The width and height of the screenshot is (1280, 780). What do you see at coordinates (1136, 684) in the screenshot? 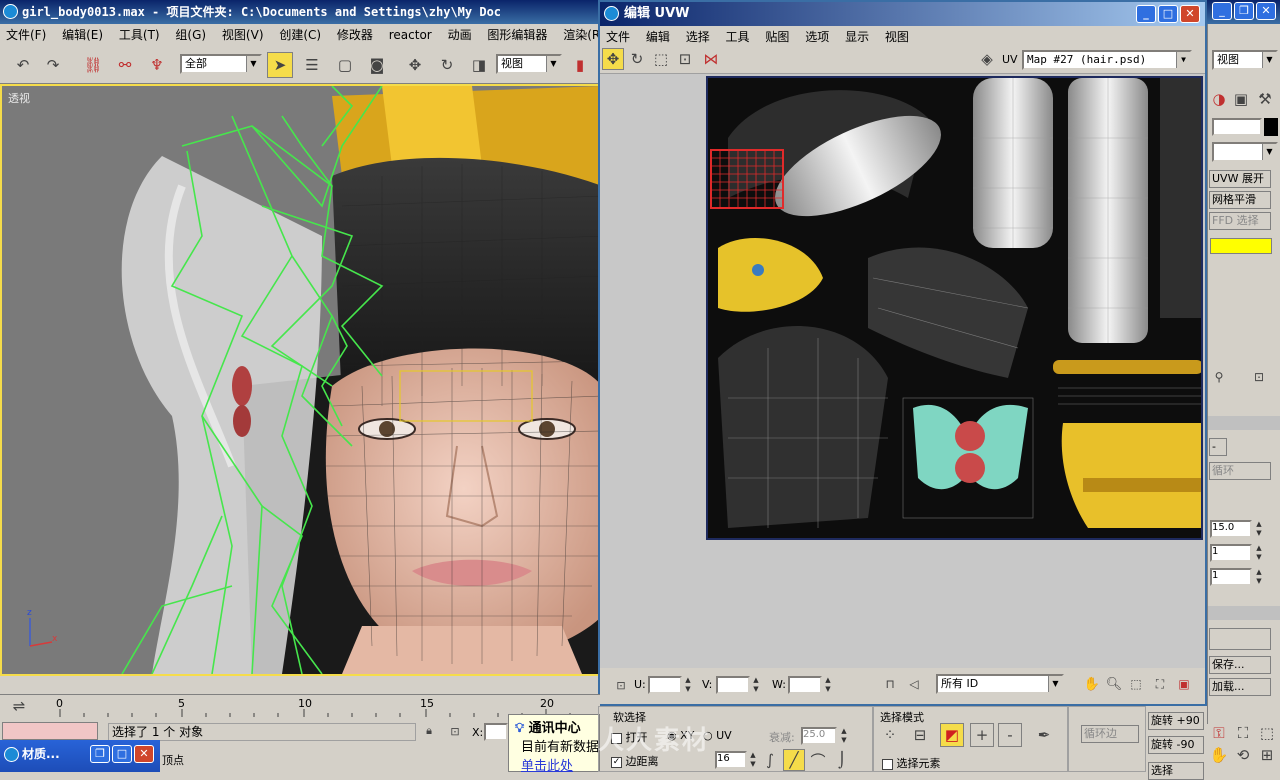
I see `zoom-region-icon: ⬚` at bounding box center [1136, 684].